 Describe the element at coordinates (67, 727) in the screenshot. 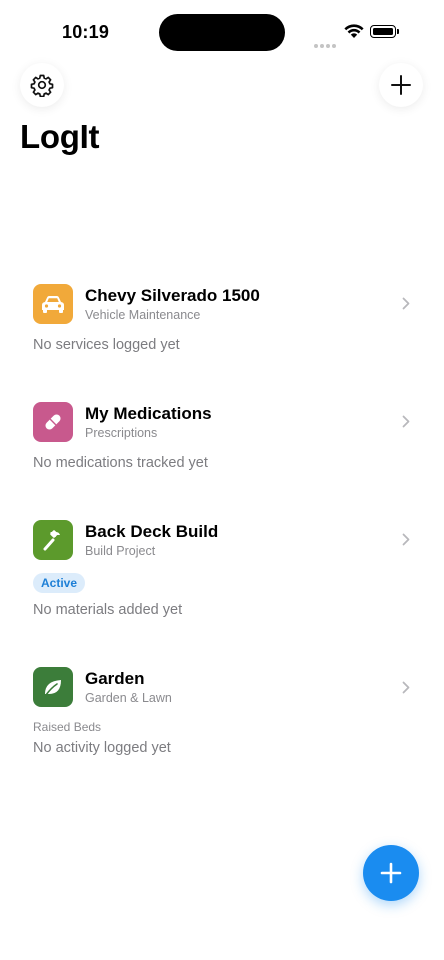

I see `item-label: Raised Beds` at that location.